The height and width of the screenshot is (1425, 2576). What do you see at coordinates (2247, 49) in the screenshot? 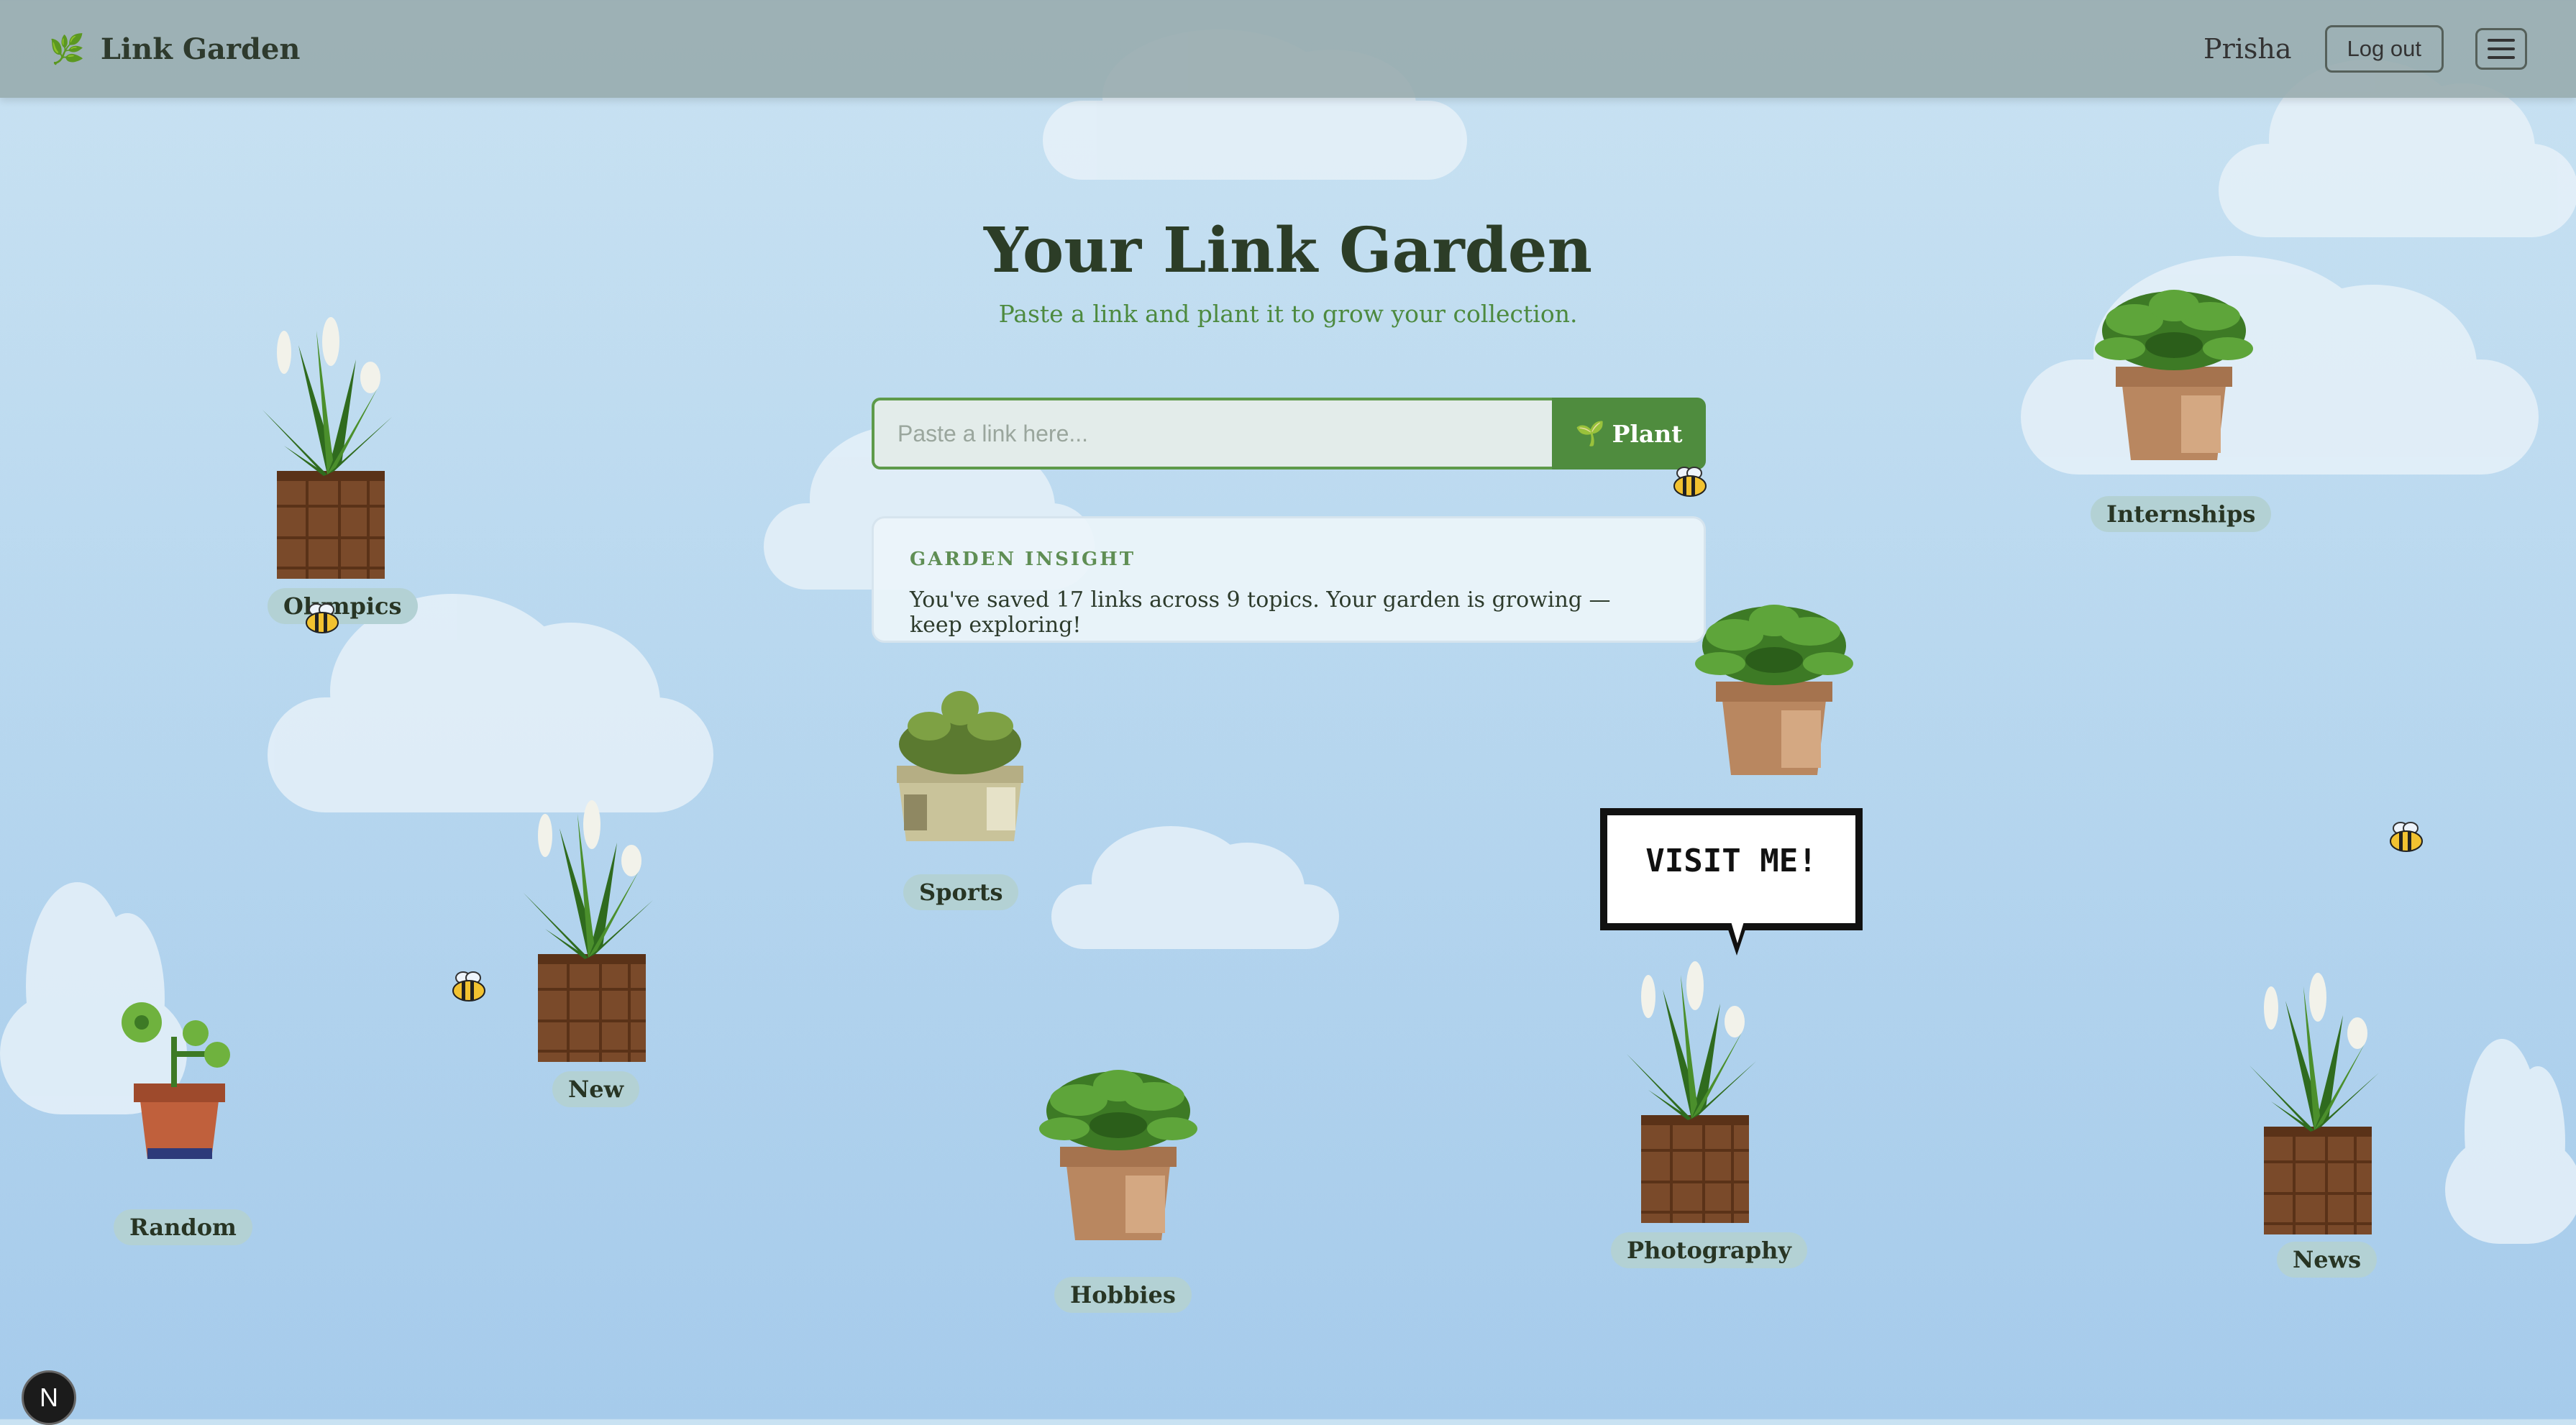
I see `user-name: Prisha` at bounding box center [2247, 49].